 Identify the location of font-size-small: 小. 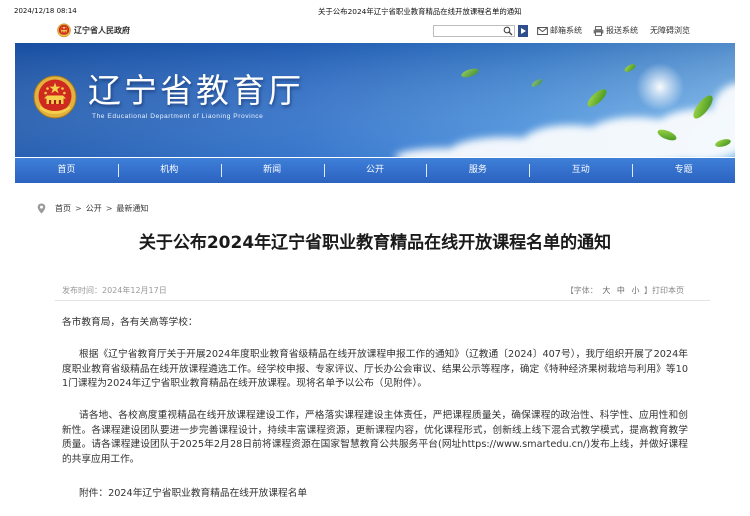
(635, 290).